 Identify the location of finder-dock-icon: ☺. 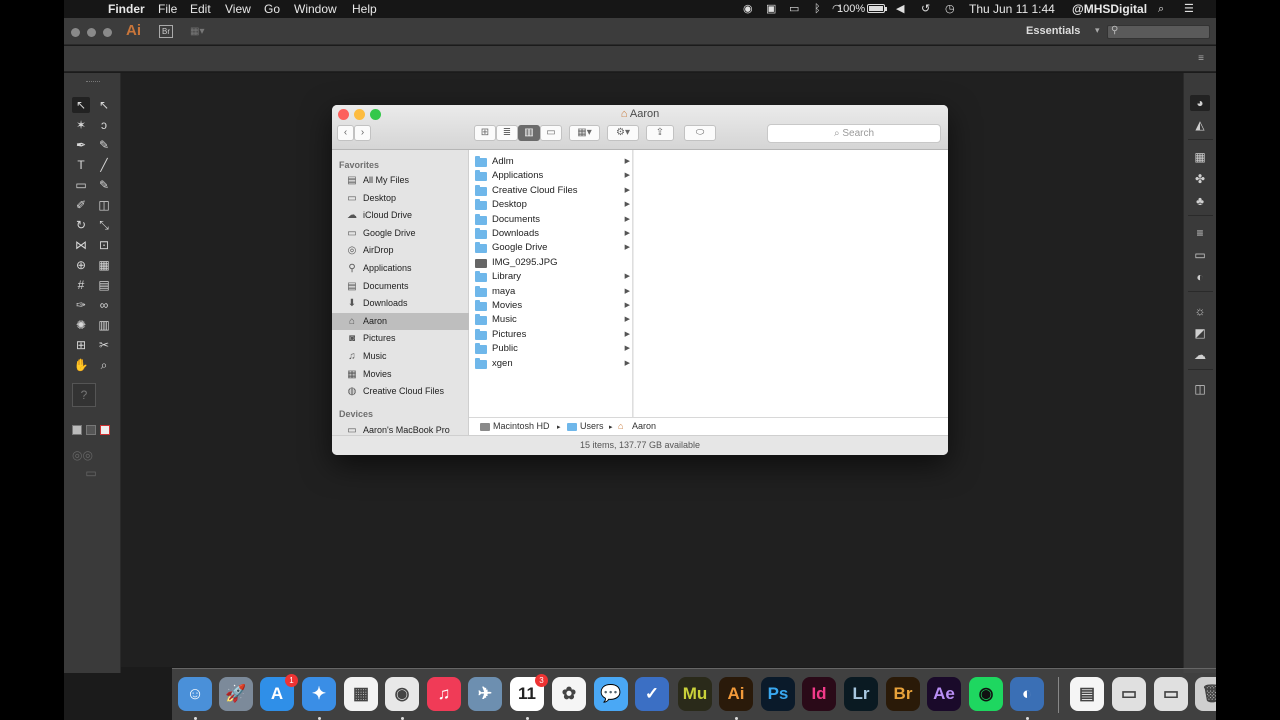
(195, 694).